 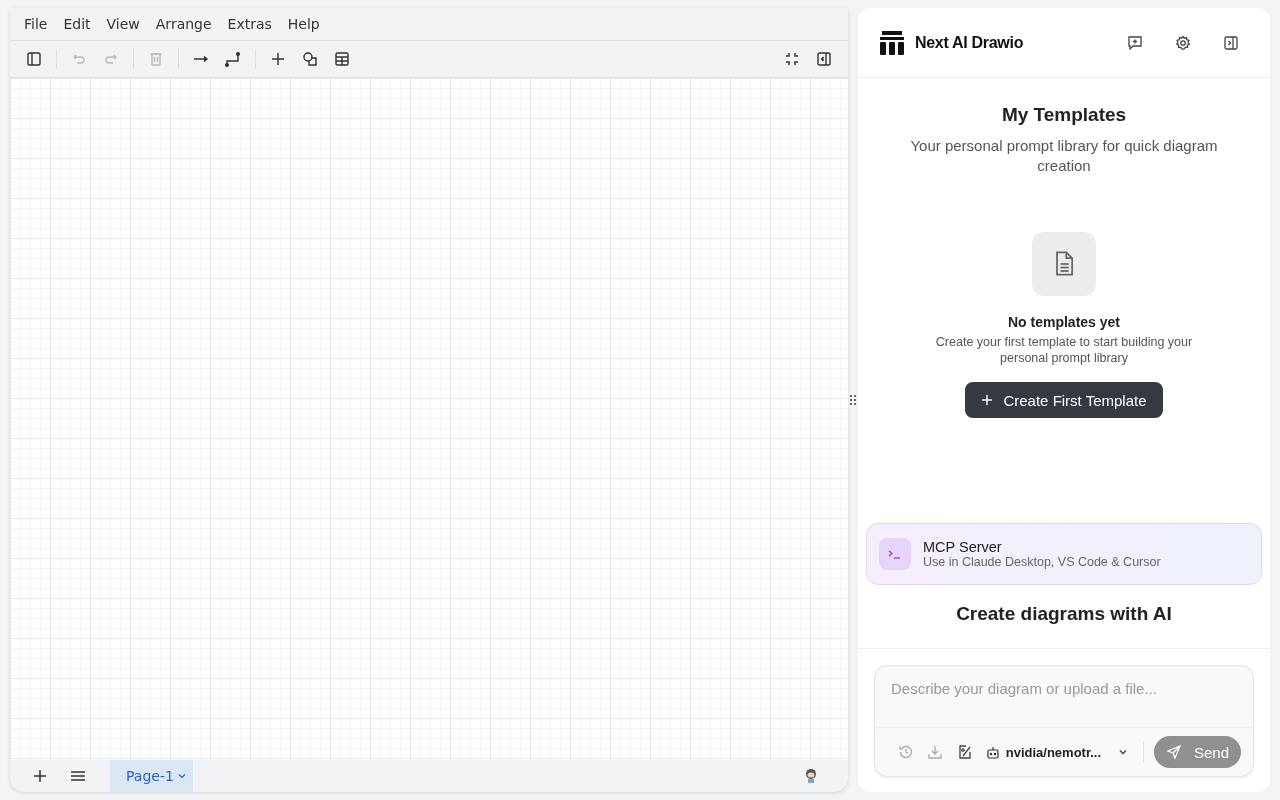 I want to click on page-tab: Page-1, so click(x=151, y=776).